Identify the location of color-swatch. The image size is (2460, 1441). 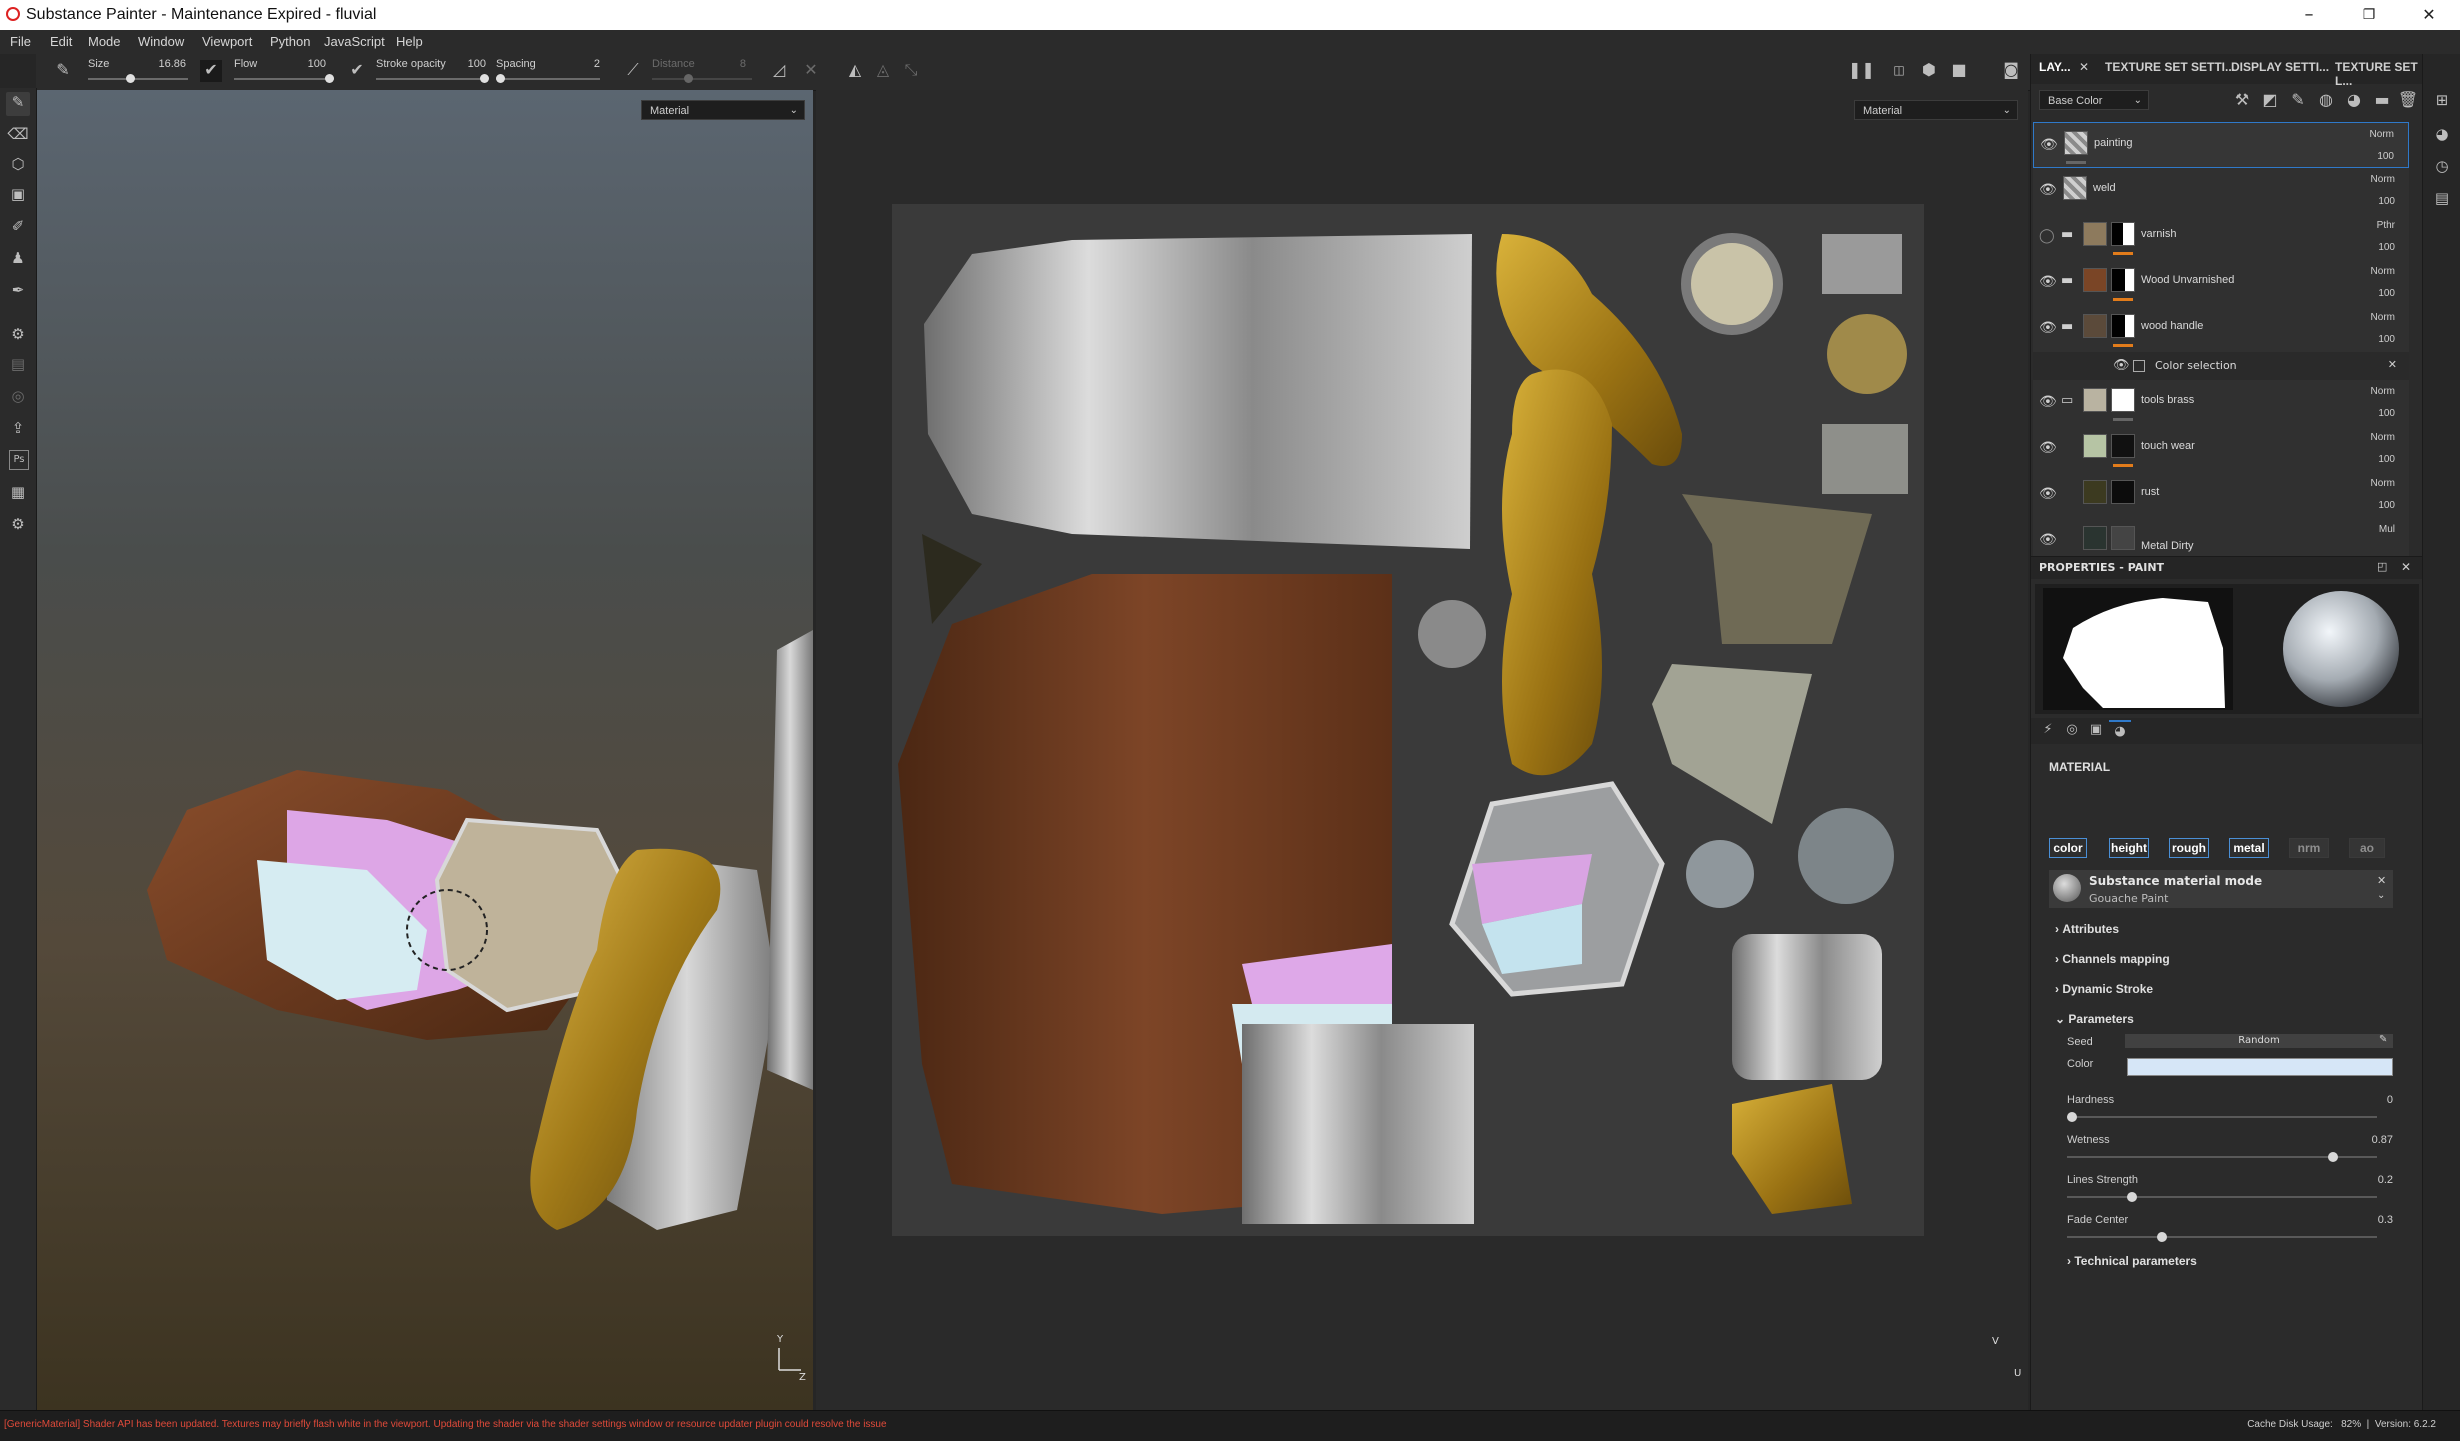
(2260, 1067).